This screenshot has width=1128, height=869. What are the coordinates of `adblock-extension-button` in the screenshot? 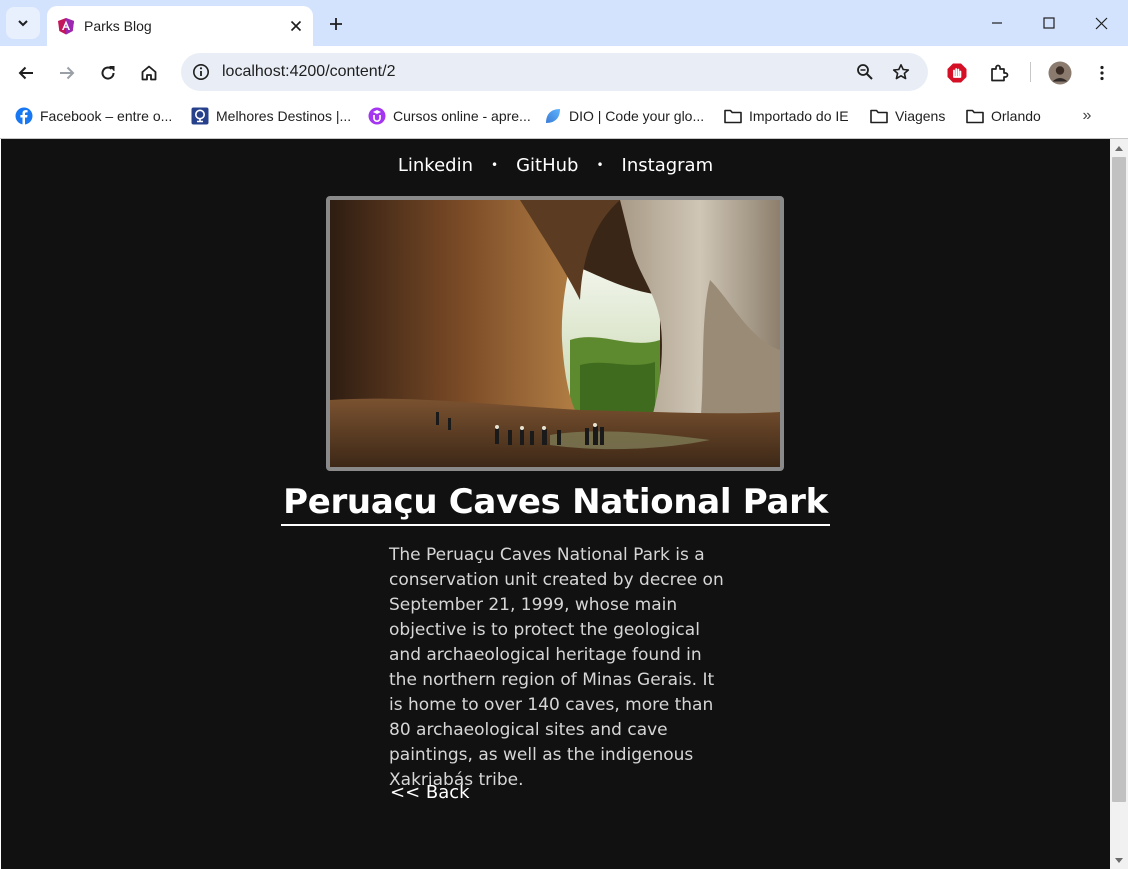 It's located at (957, 73).